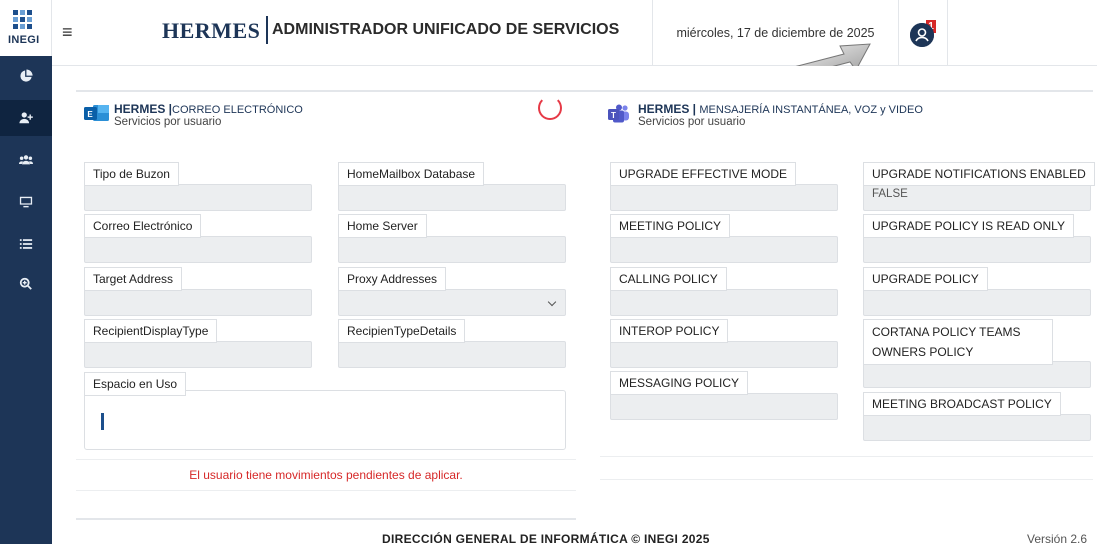 The image size is (1097, 544). I want to click on email-panel-title-rest: CORREO ELECTRÓNICO, so click(237, 110).